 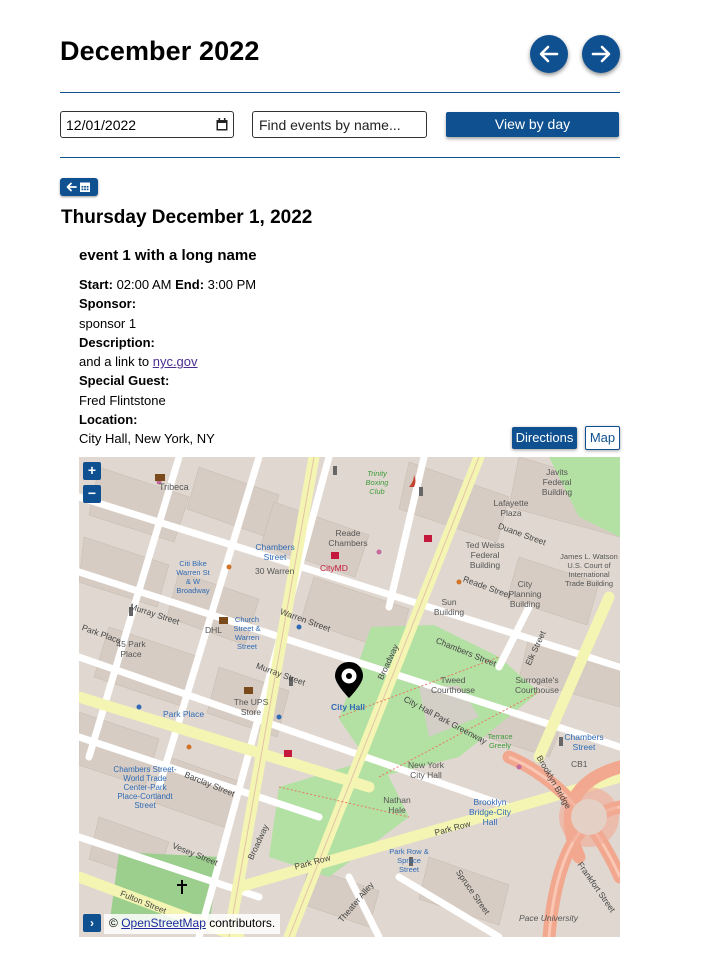 What do you see at coordinates (117, 342) in the screenshot?
I see `description-label: Description:` at bounding box center [117, 342].